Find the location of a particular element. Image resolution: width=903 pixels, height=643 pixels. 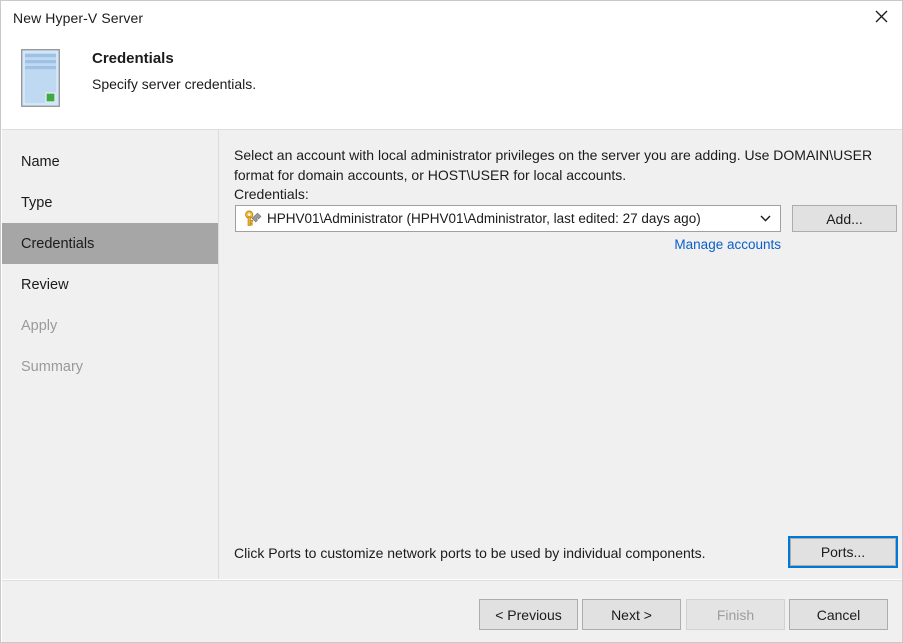

sidebar-item-review: Review is located at coordinates (110, 284).